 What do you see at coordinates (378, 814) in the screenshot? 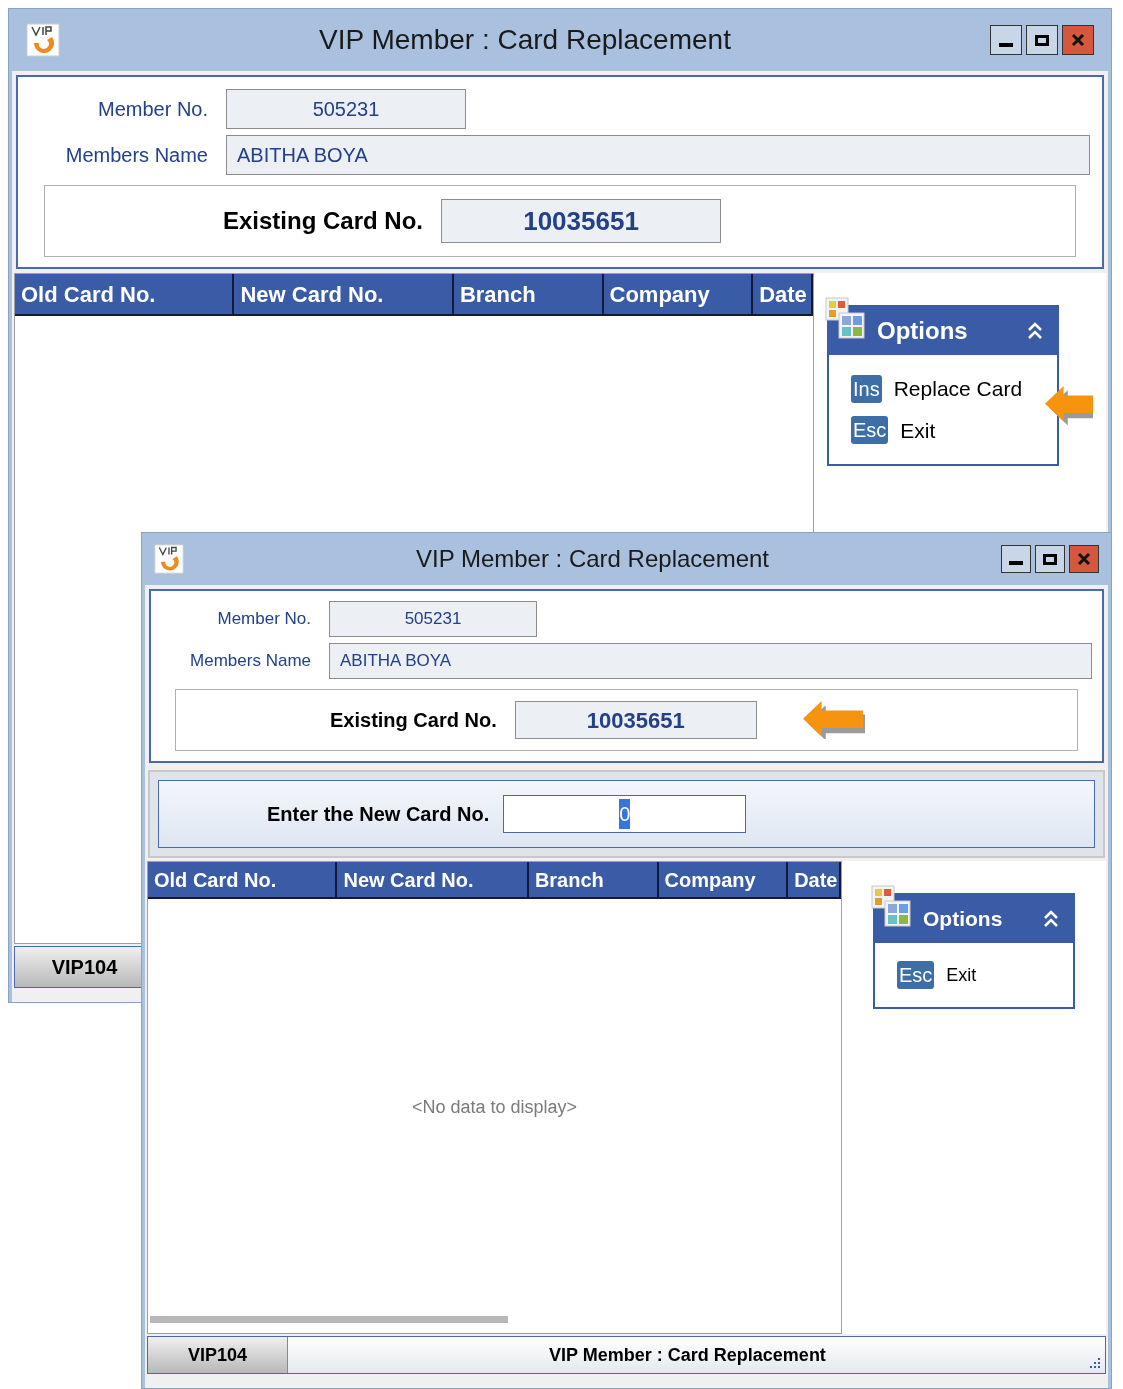
I see `new-card-label: Enter the New Card No.` at bounding box center [378, 814].